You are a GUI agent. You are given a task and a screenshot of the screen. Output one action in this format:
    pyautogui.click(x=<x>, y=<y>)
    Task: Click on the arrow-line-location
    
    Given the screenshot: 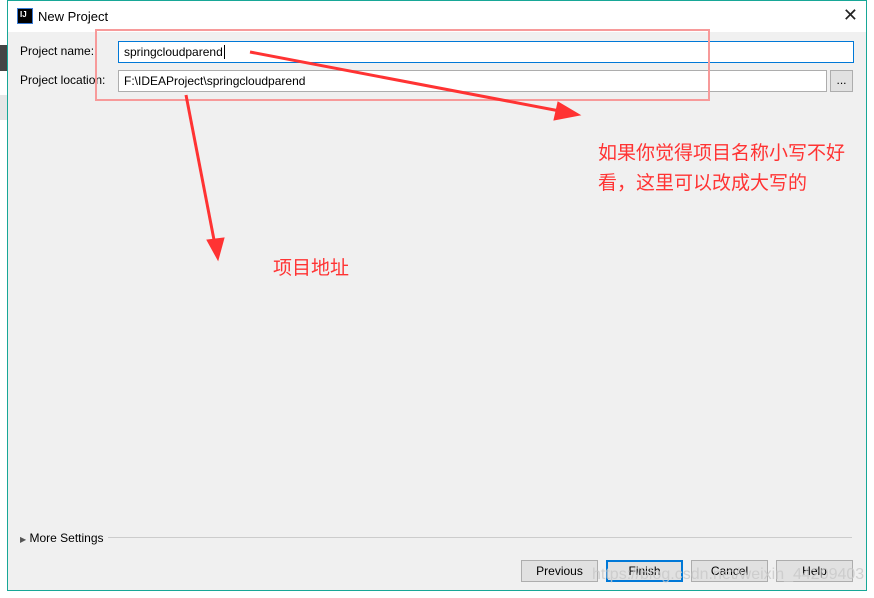 What is the action you would take?
    pyautogui.click(x=200, y=170)
    